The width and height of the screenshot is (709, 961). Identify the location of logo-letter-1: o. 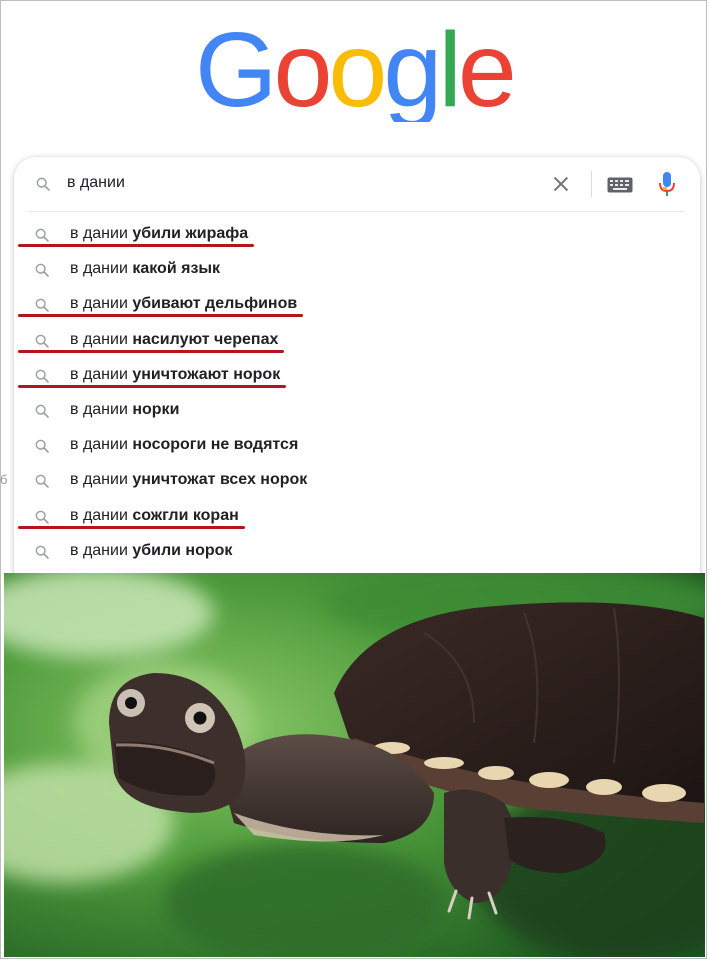
(300, 66).